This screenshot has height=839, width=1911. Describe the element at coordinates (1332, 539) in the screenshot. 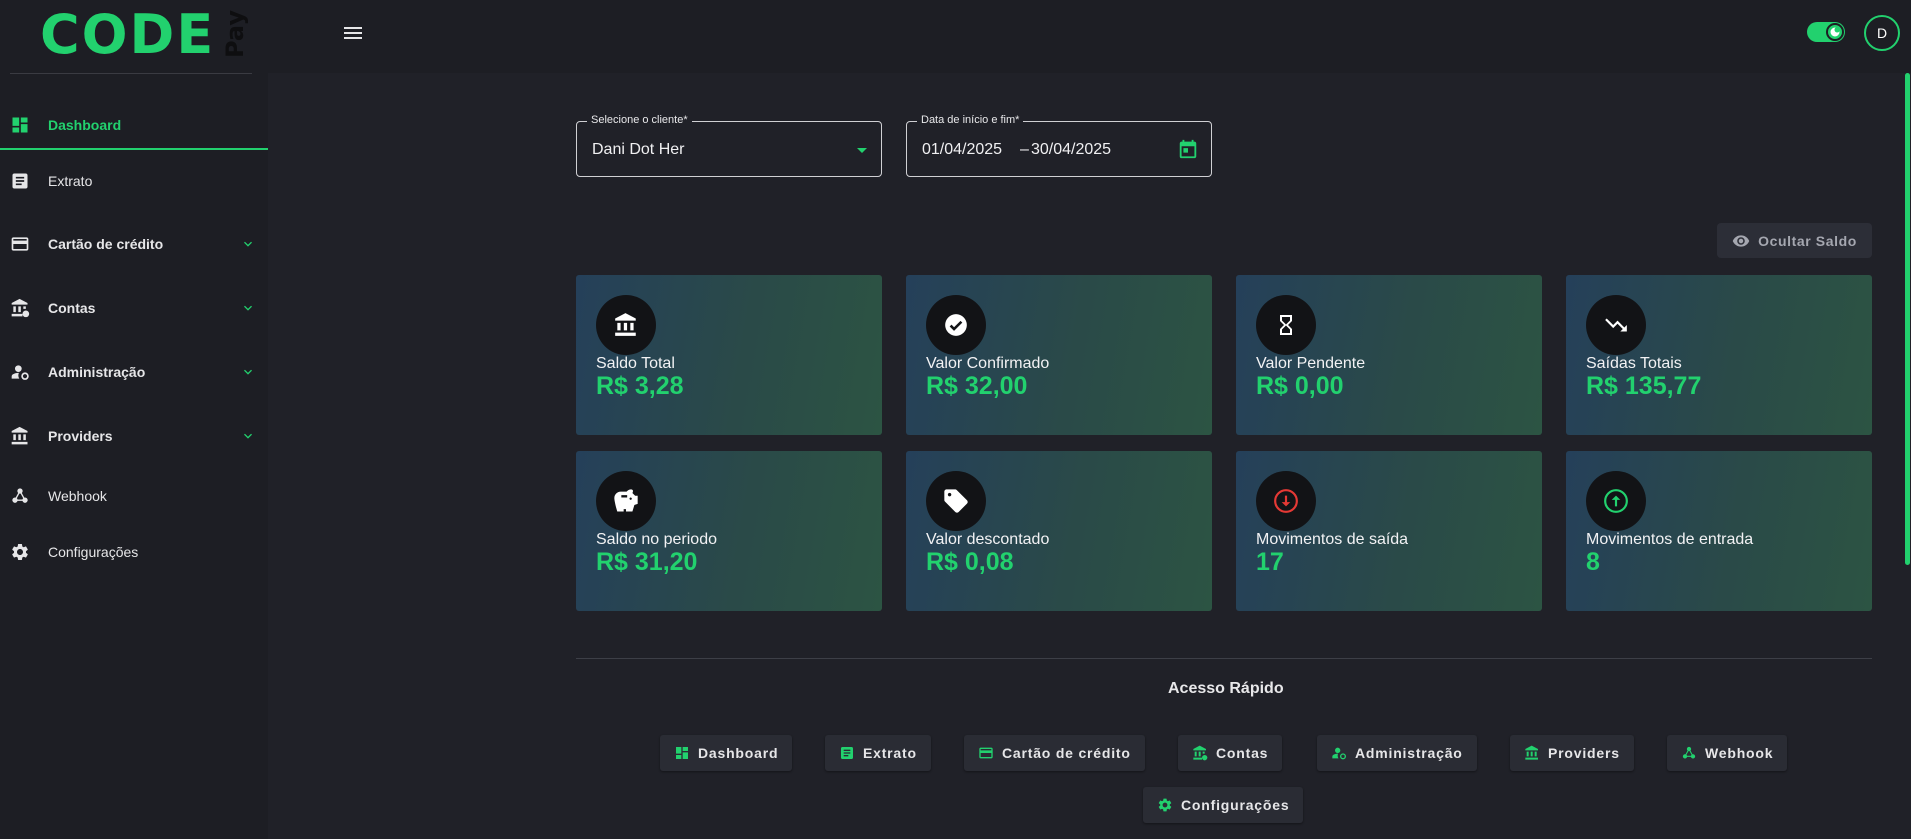

I see `card-title: Movimentos de saída` at that location.